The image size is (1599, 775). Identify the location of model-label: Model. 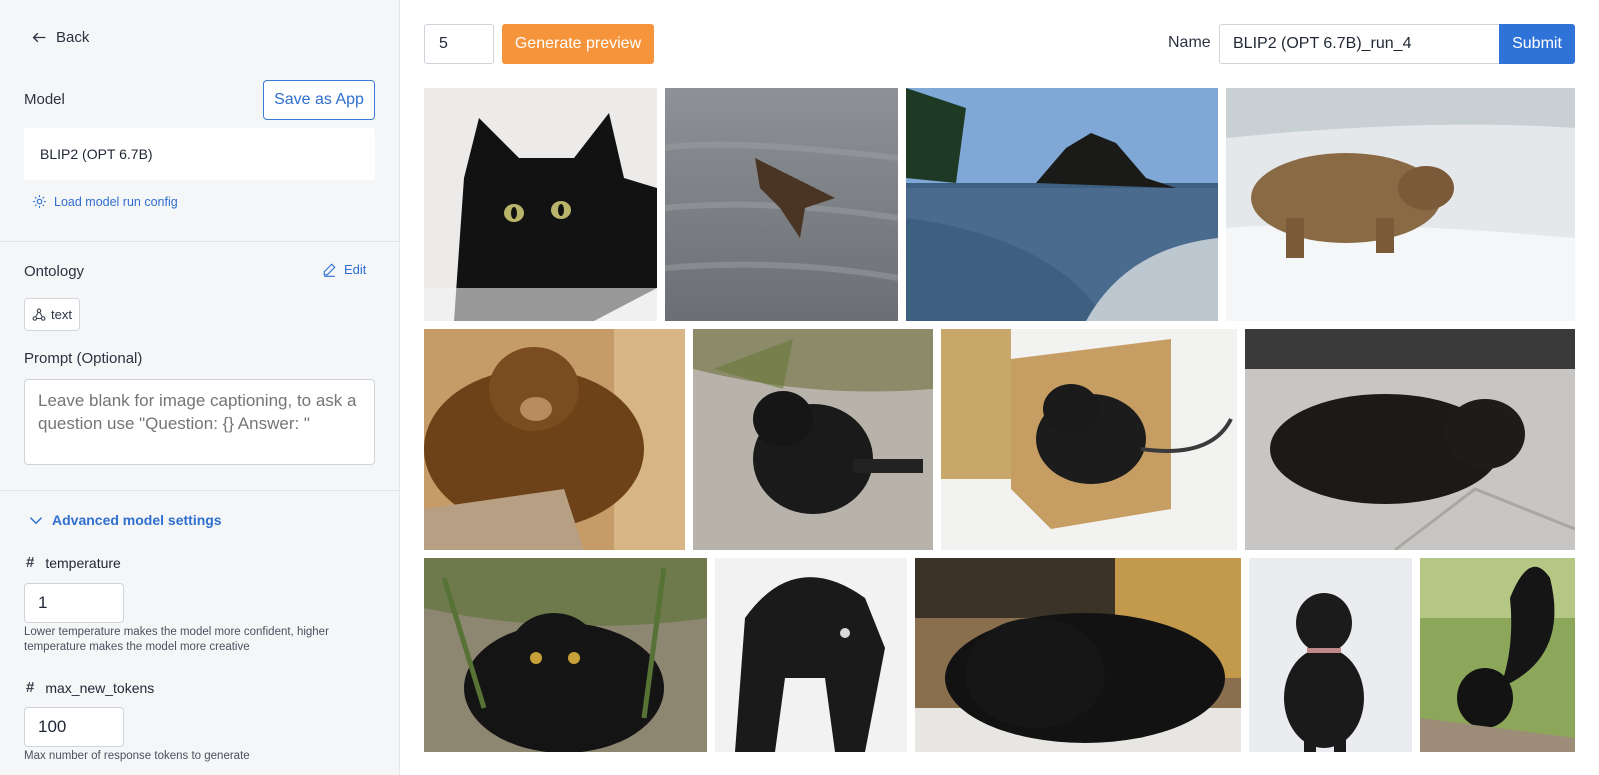
(44, 99).